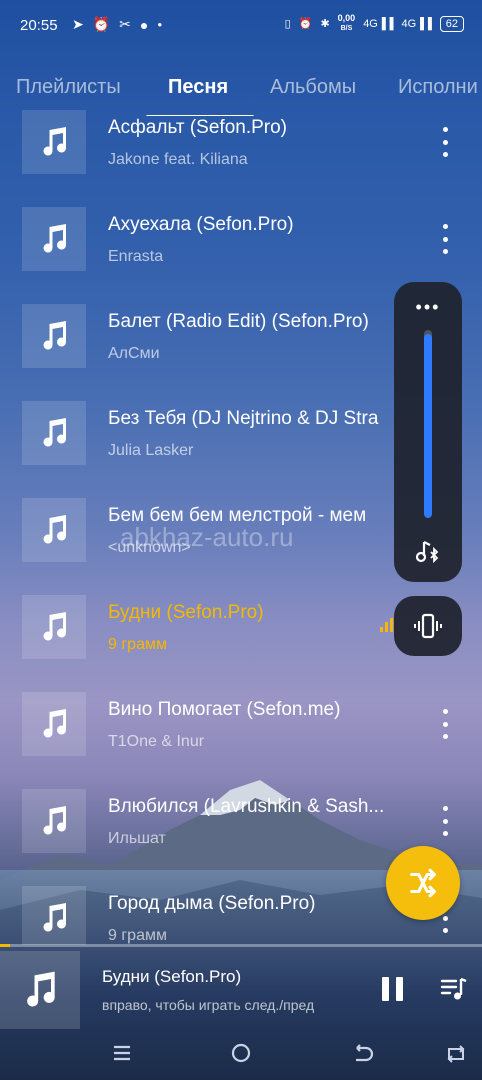 This screenshot has width=482, height=1080. What do you see at coordinates (198, 127) in the screenshot?
I see `song-title: Асфальт (Sefon.Pro)` at bounding box center [198, 127].